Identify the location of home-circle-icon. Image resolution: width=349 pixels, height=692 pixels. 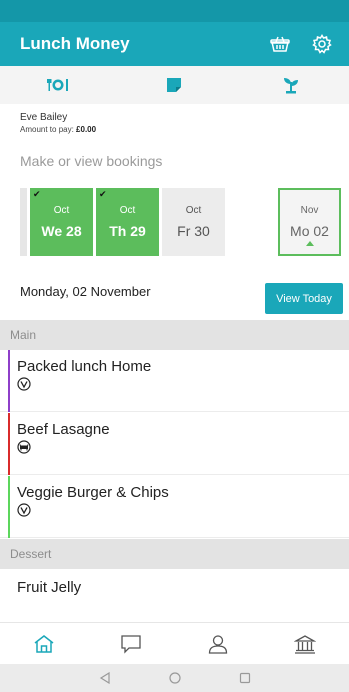
(174, 678).